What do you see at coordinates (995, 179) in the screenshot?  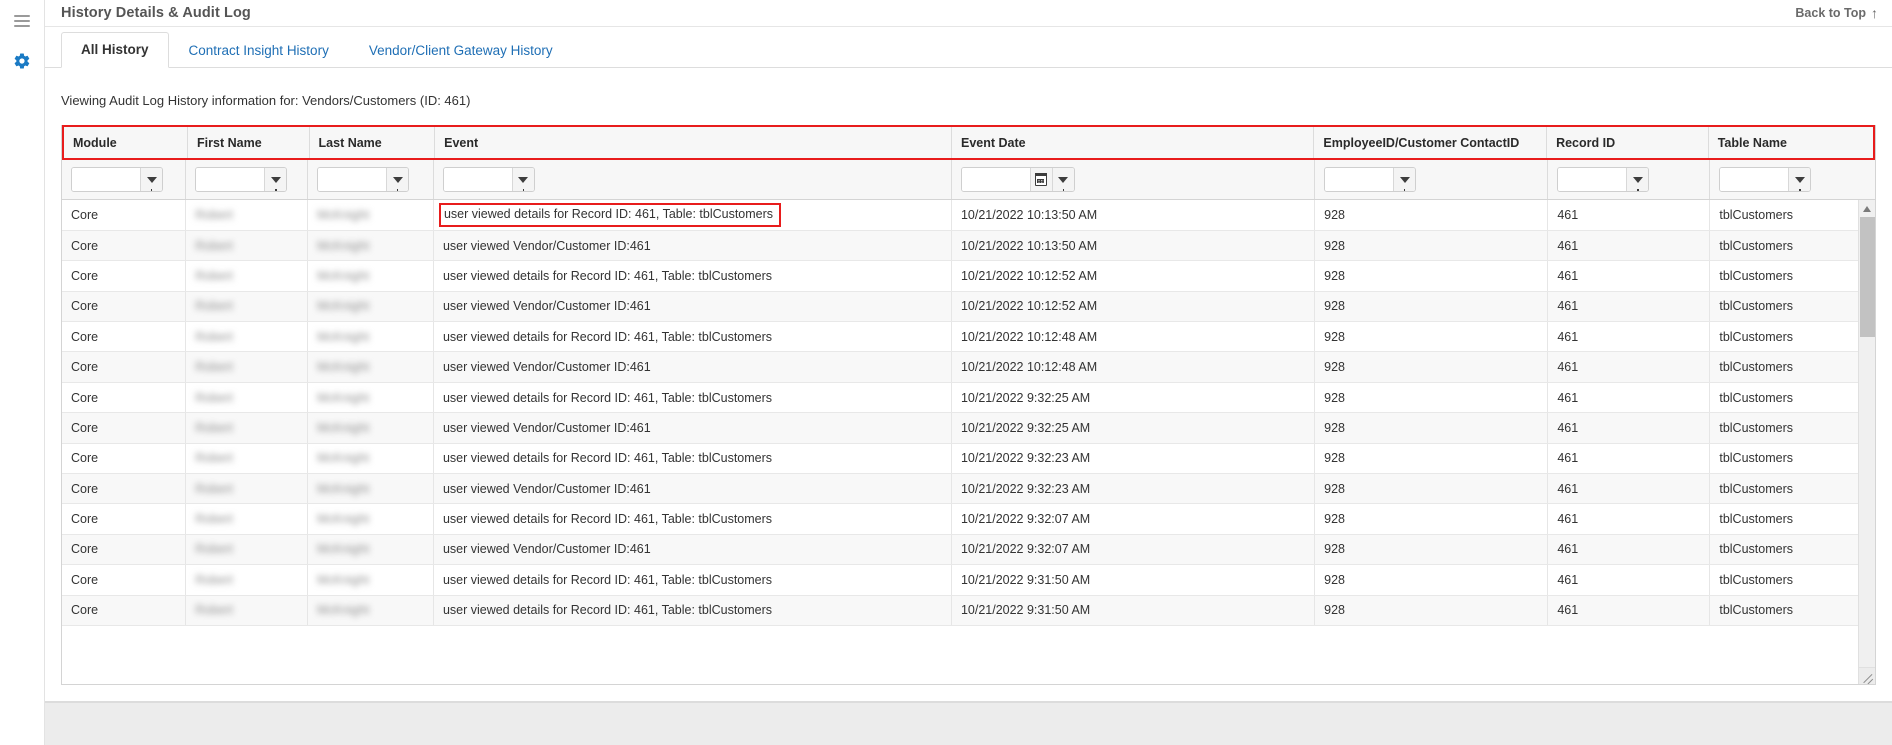 I see `filter-input-event-date` at bounding box center [995, 179].